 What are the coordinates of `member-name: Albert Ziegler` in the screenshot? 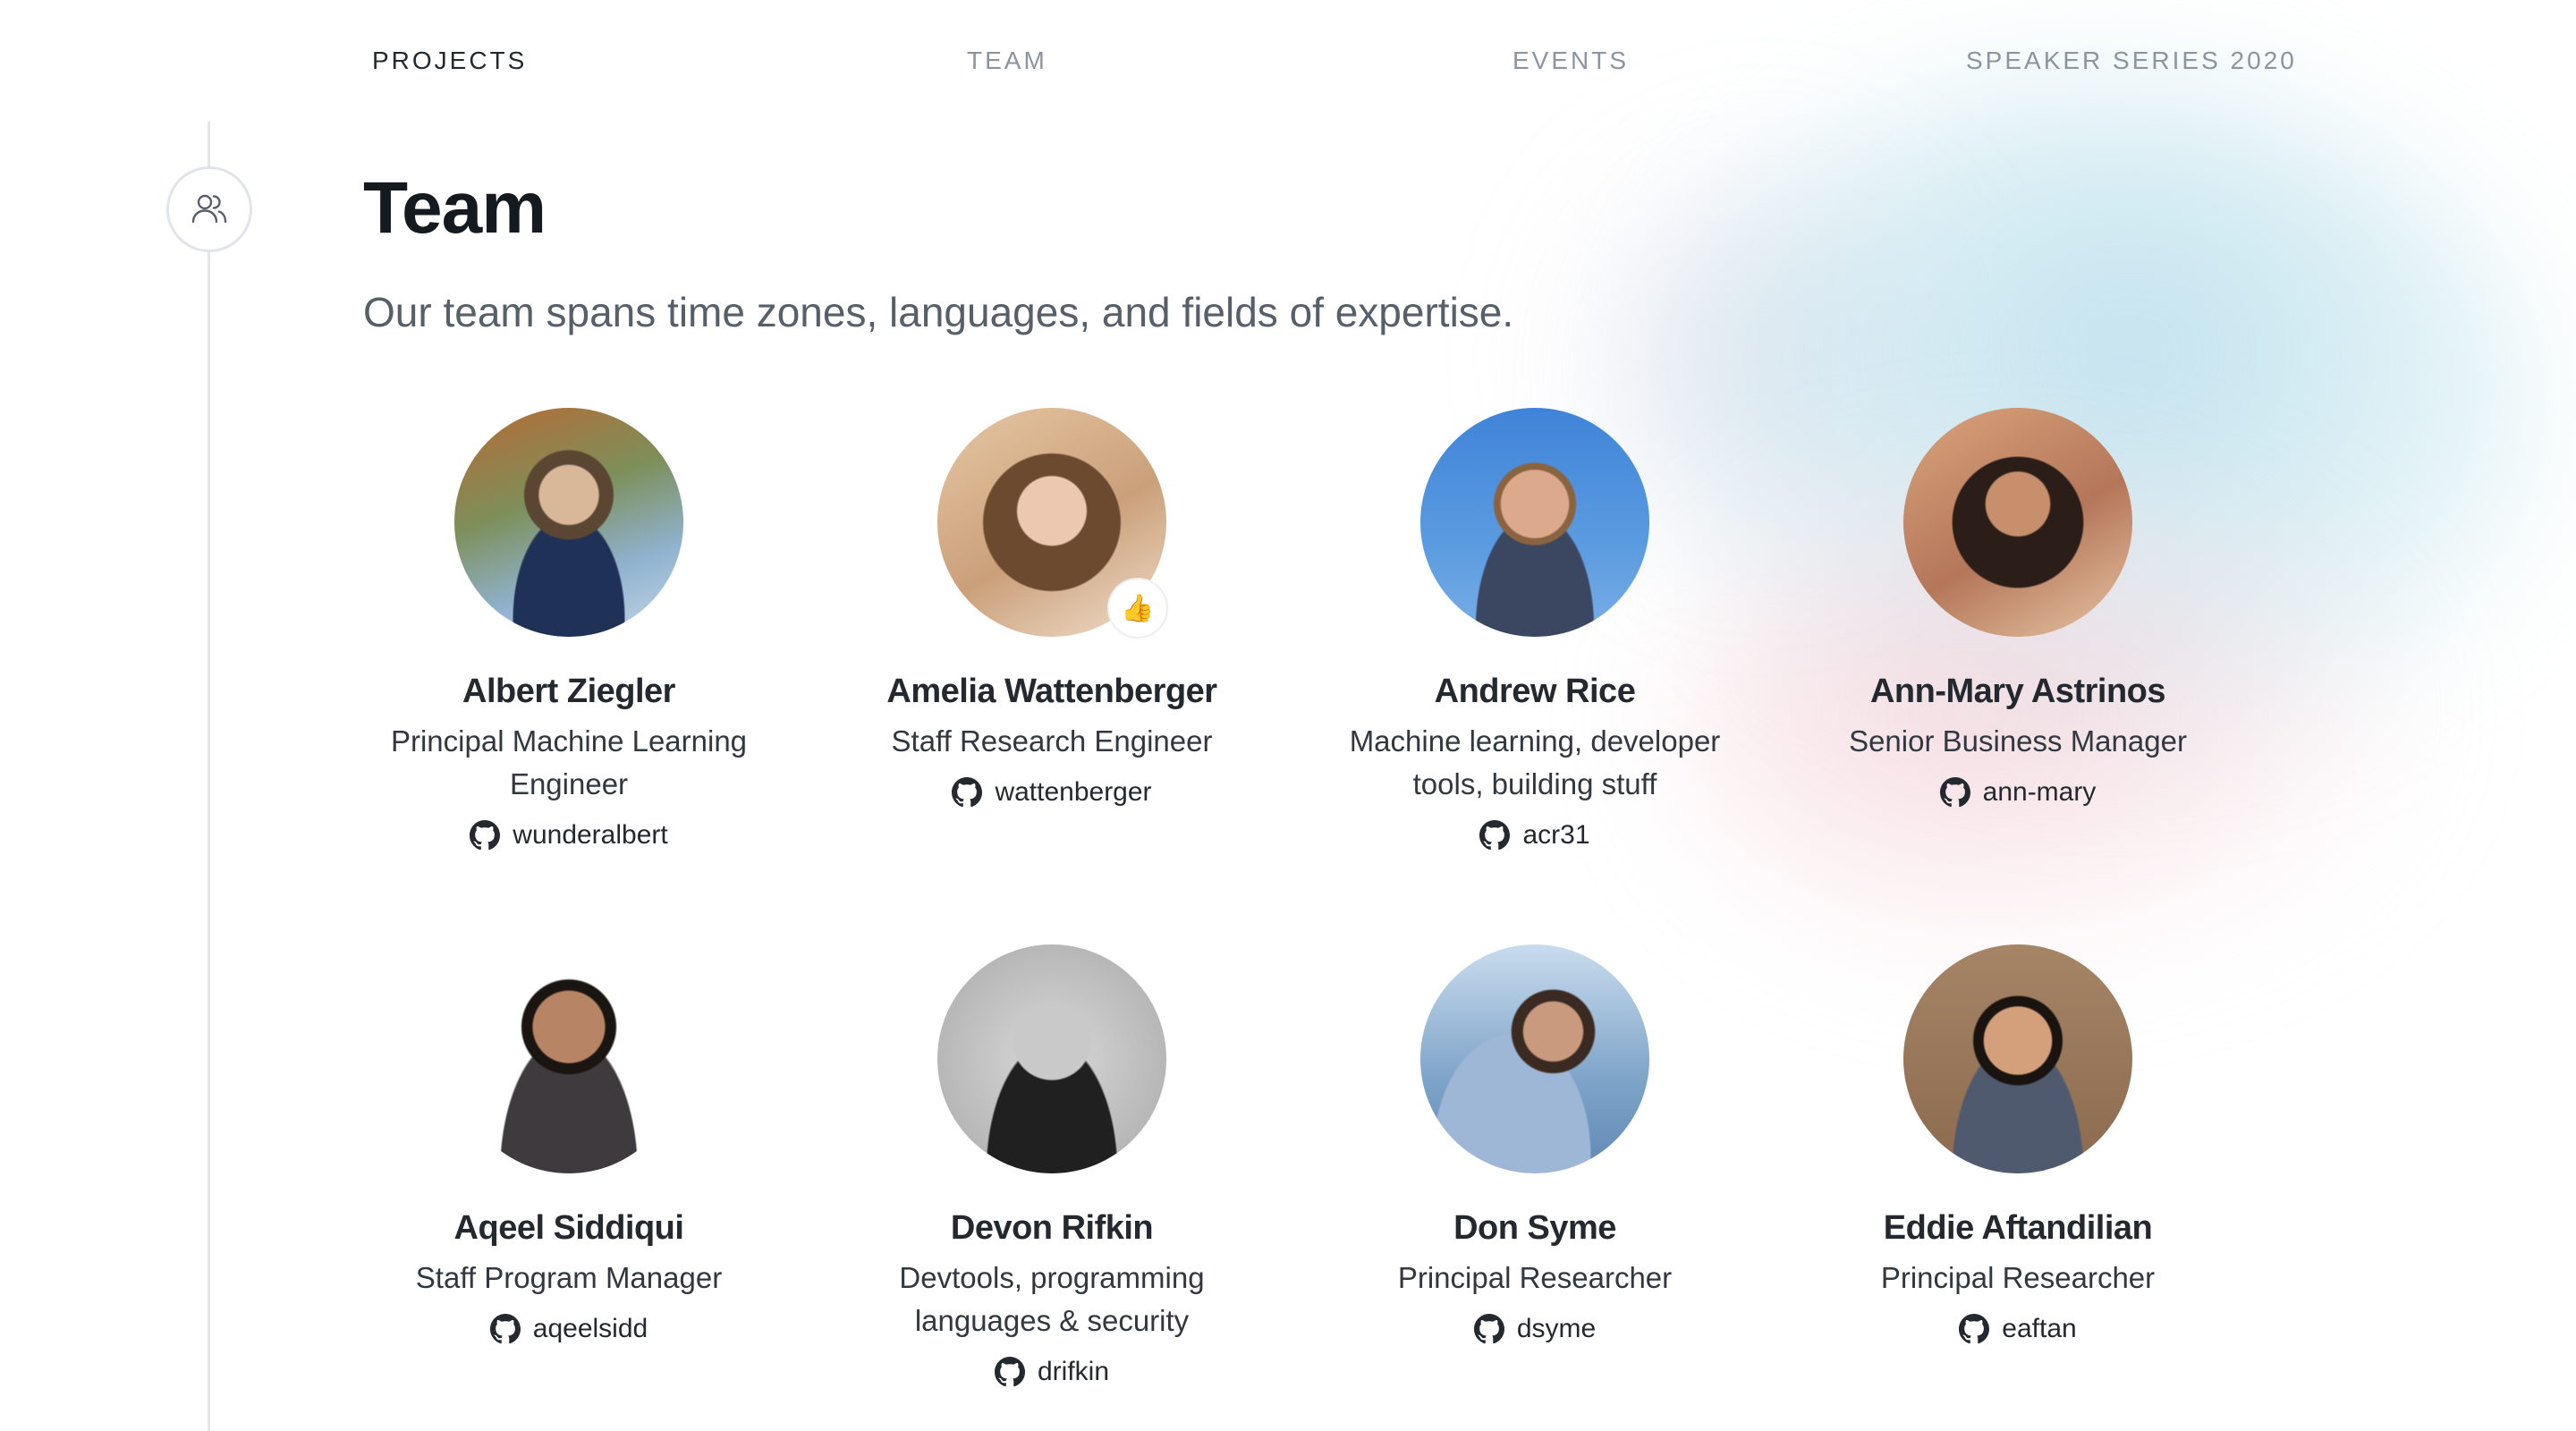 It's located at (568, 692).